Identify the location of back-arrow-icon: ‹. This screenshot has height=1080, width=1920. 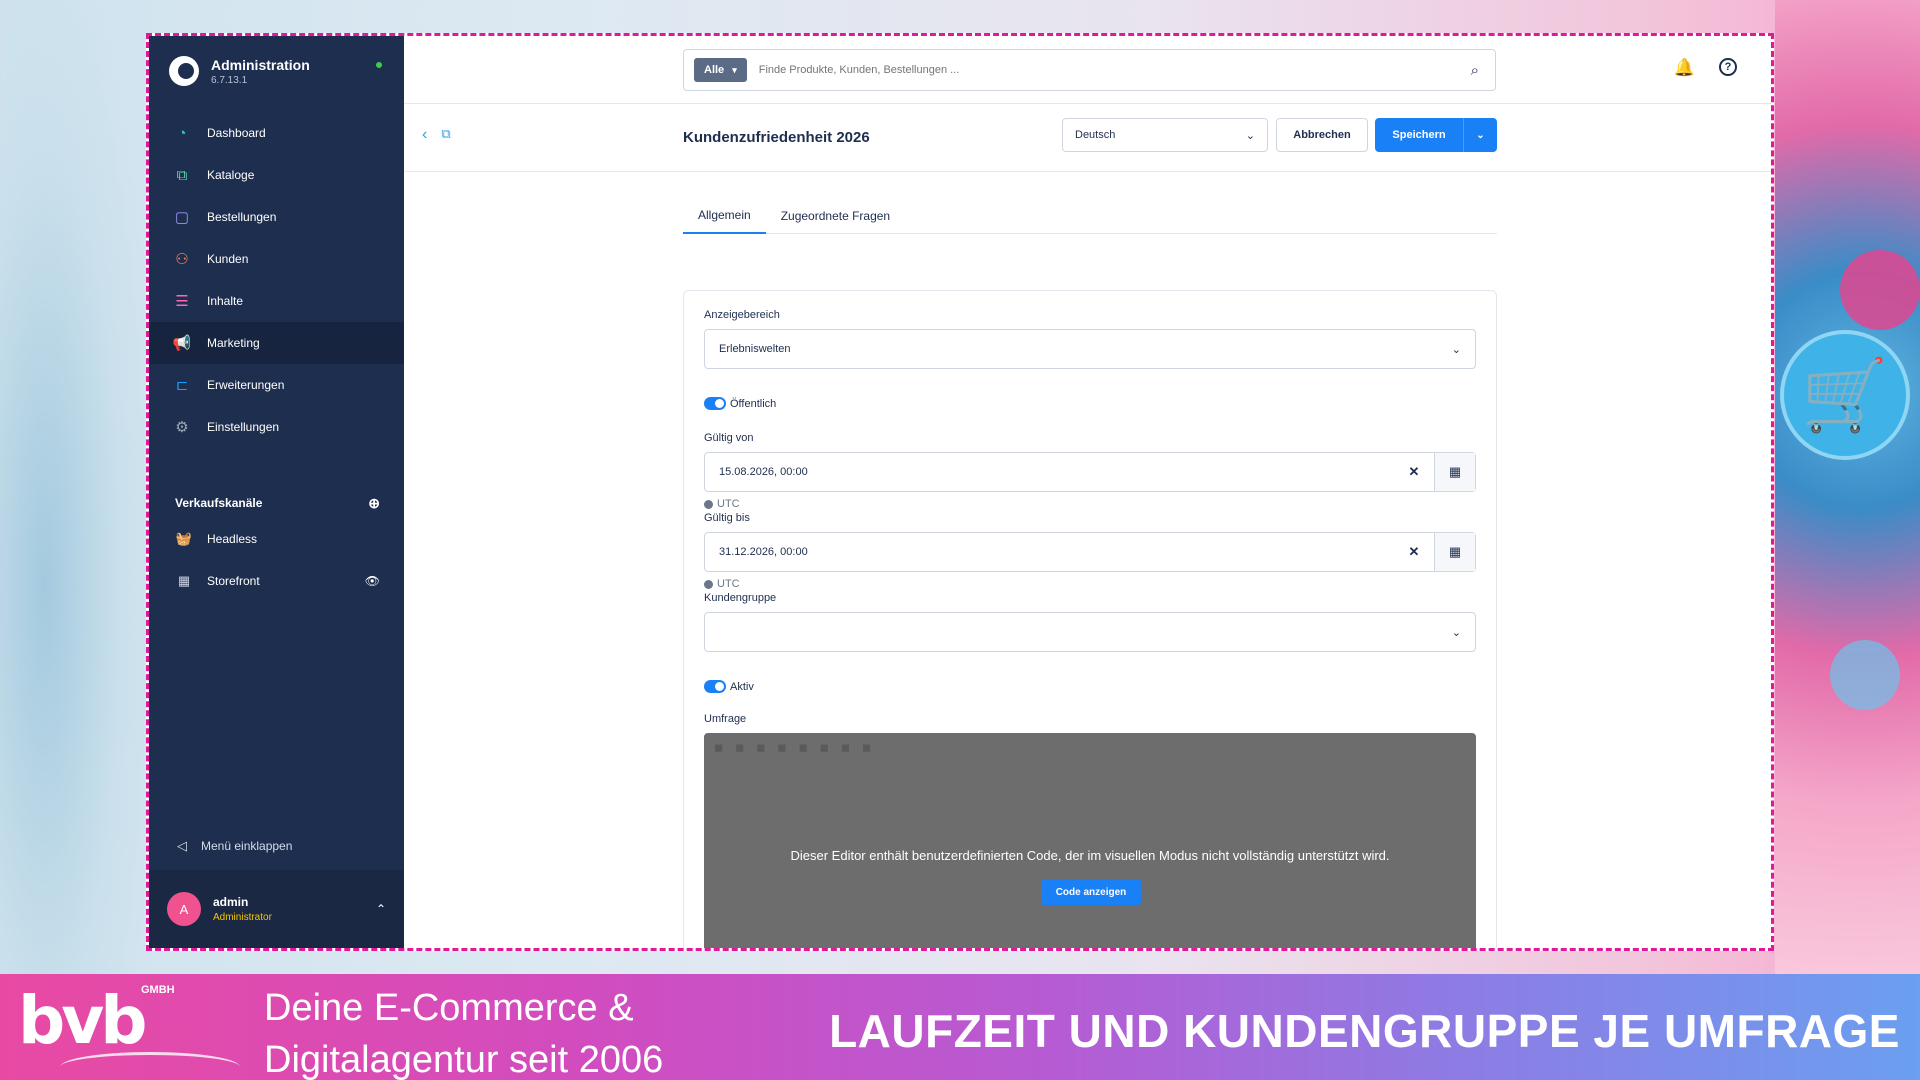
(424, 135).